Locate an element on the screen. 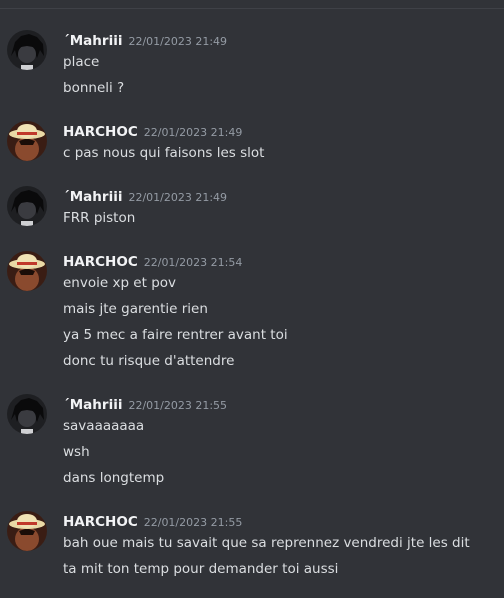 Image resolution: width=504 pixels, height=598 pixels. message-text: donc tu risque d'attendre is located at coordinates (149, 361).